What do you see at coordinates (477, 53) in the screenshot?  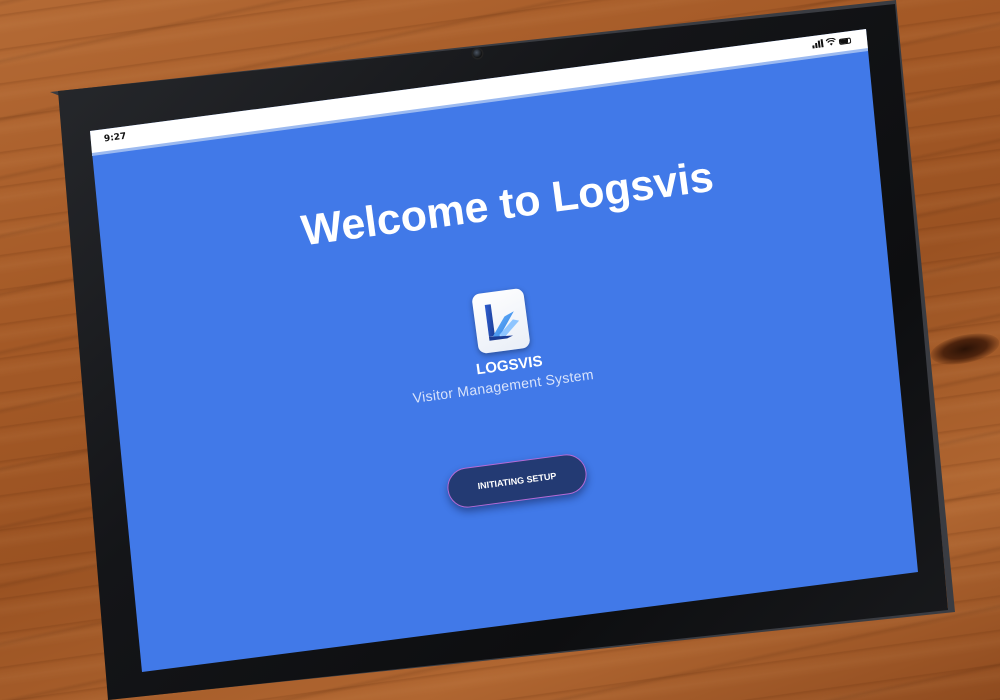 I see `front-camera` at bounding box center [477, 53].